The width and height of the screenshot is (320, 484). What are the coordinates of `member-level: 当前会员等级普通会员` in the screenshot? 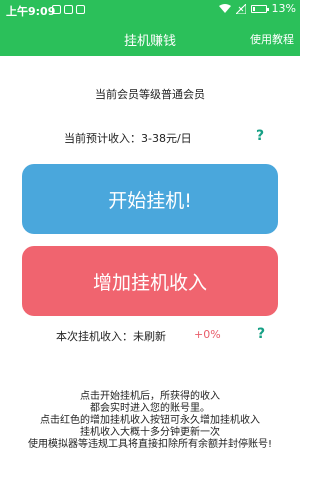 It's located at (150, 94).